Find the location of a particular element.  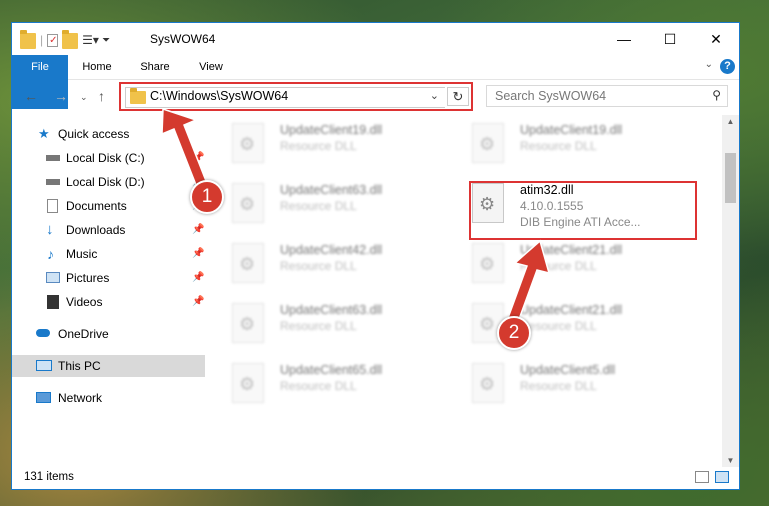

callout-1: 1 is located at coordinates (207, 197).